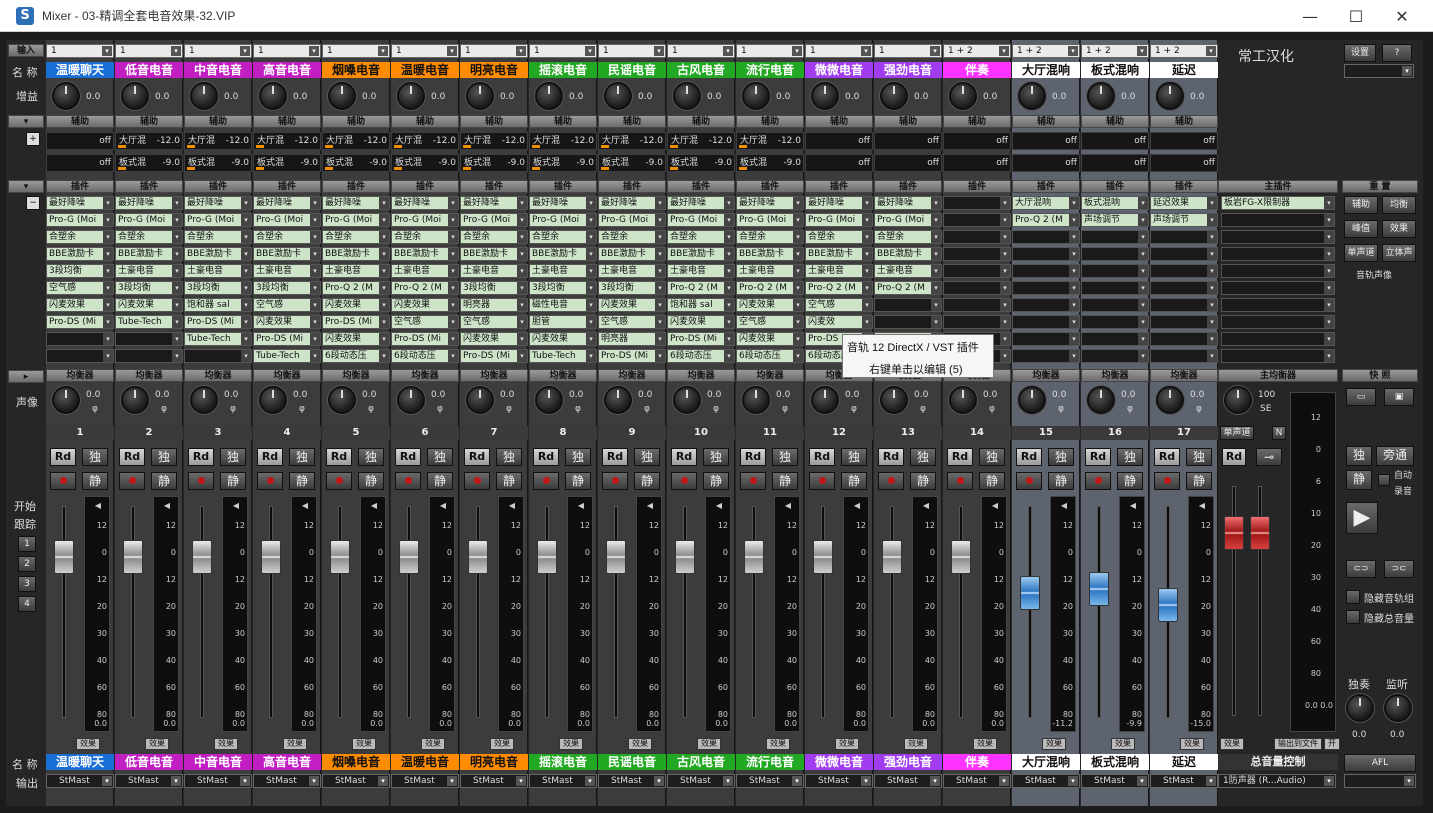 This screenshot has height=813, width=1433. What do you see at coordinates (1359, 480) in the screenshot?
I see `global-mute-button: 静` at bounding box center [1359, 480].